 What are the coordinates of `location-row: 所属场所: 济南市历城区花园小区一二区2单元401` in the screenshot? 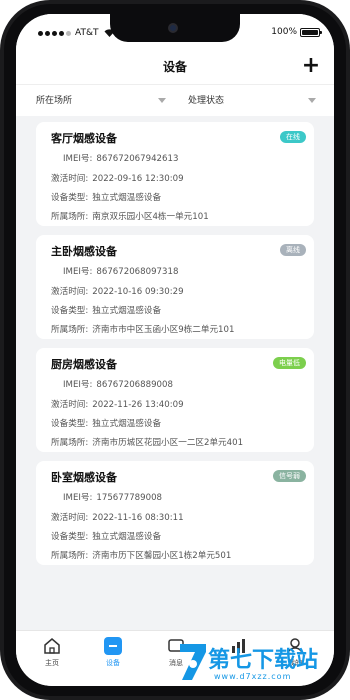 It's located at (147, 442).